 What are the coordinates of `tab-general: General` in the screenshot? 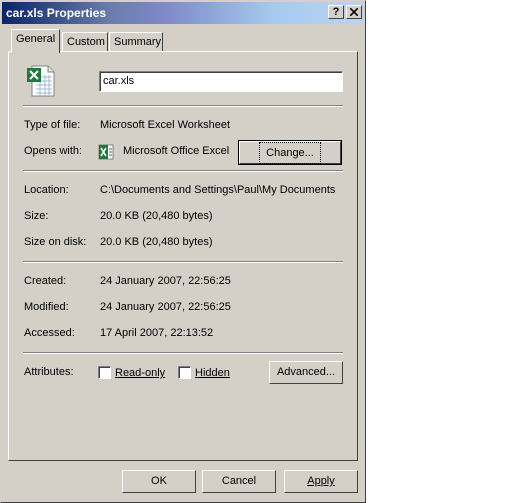 It's located at (35, 41).